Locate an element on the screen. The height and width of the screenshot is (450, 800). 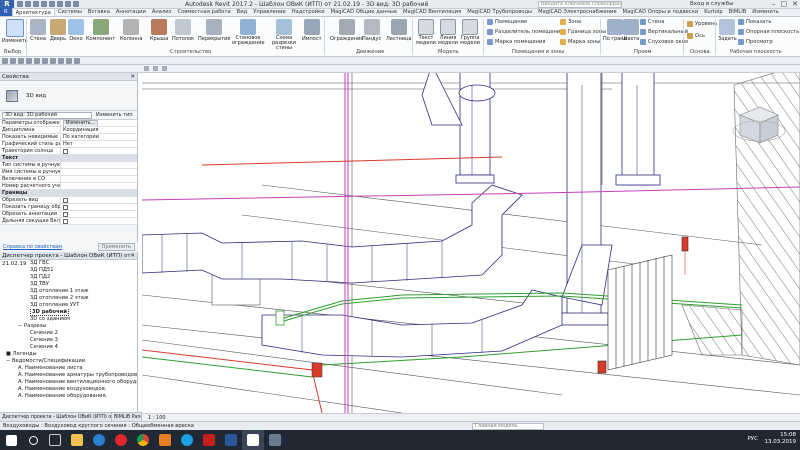
tab-bimlib-panel: BIMLIB Panel is located at coordinates (127, 417).